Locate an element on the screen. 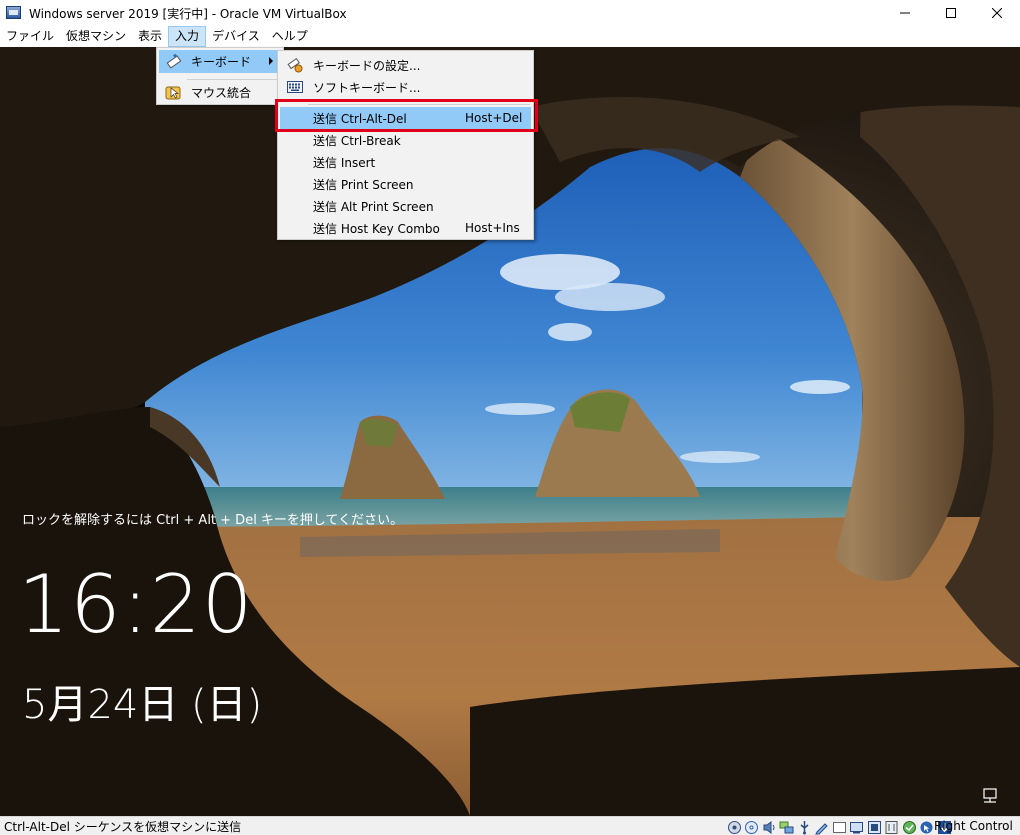 The height and width of the screenshot is (835, 1020). optical-drive-icon is located at coordinates (752, 827).